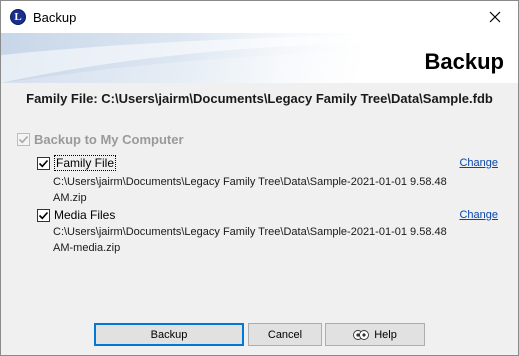 This screenshot has width=519, height=356. I want to click on close-icon, so click(495, 16).